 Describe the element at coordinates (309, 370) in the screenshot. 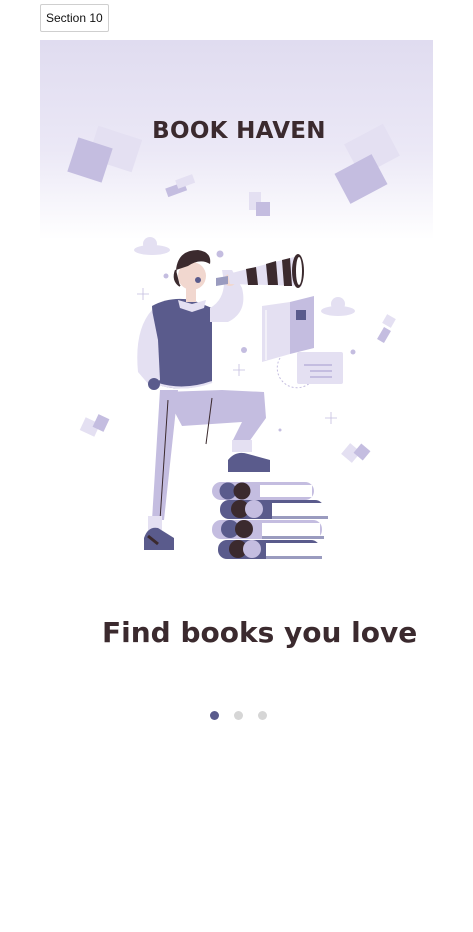

I see `note-card-icon` at that location.